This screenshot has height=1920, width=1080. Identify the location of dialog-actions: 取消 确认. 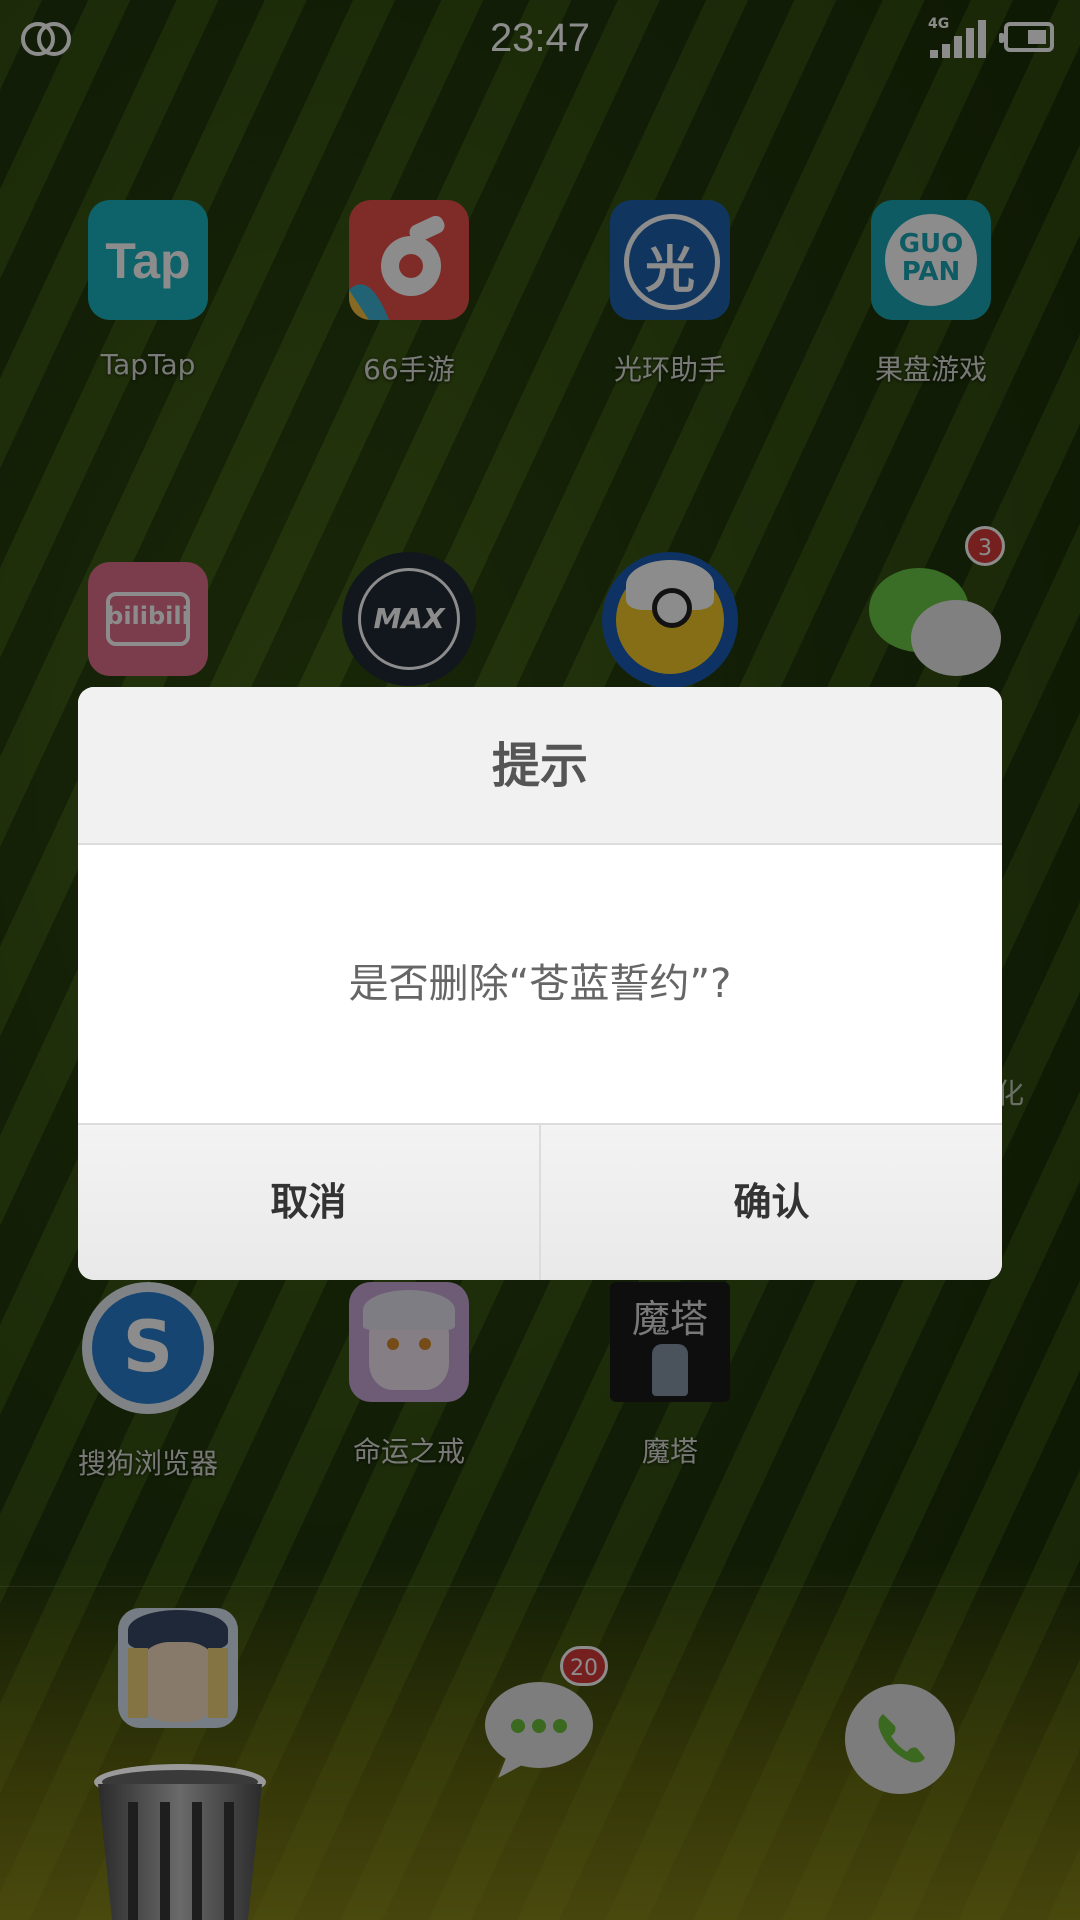
(540, 1201).